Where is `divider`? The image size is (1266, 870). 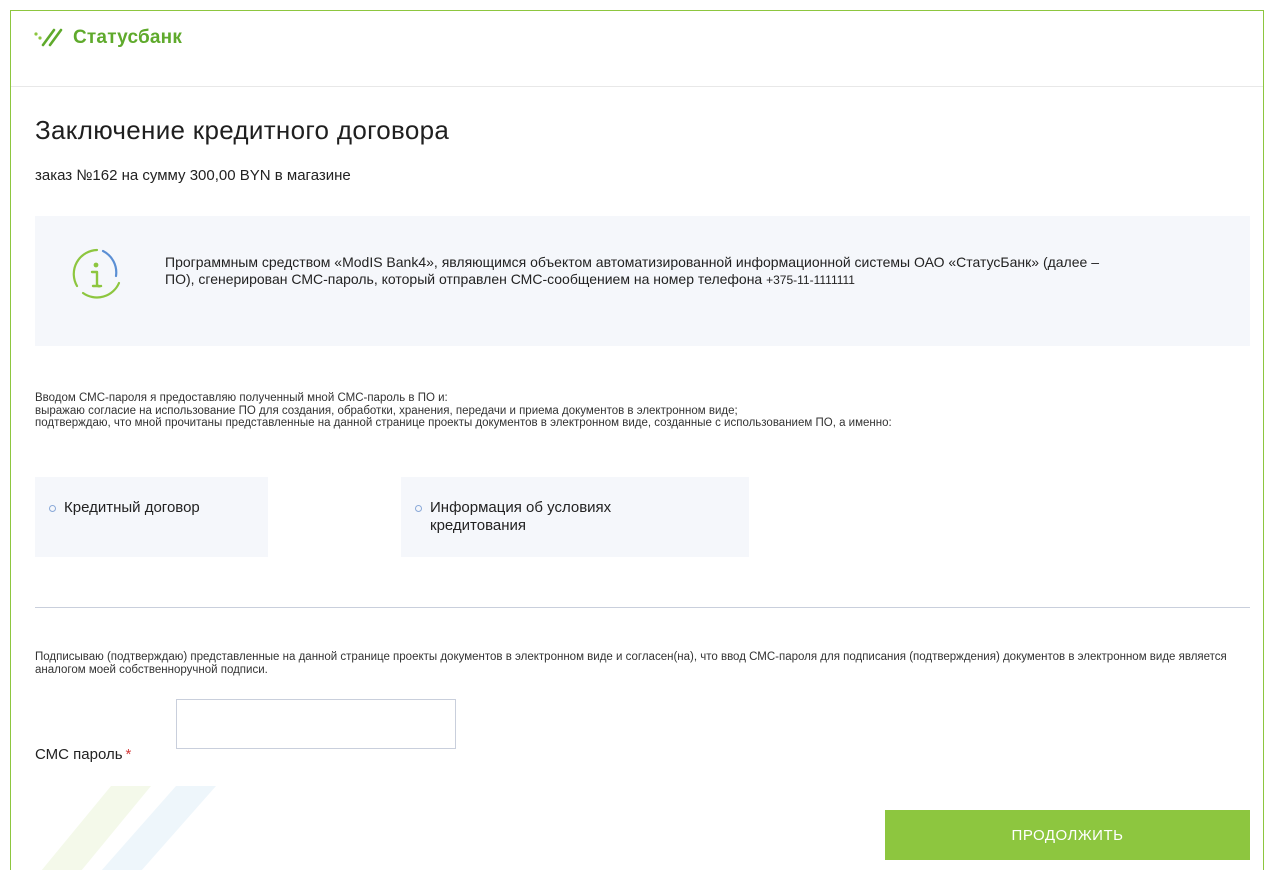
divider is located at coordinates (642, 607).